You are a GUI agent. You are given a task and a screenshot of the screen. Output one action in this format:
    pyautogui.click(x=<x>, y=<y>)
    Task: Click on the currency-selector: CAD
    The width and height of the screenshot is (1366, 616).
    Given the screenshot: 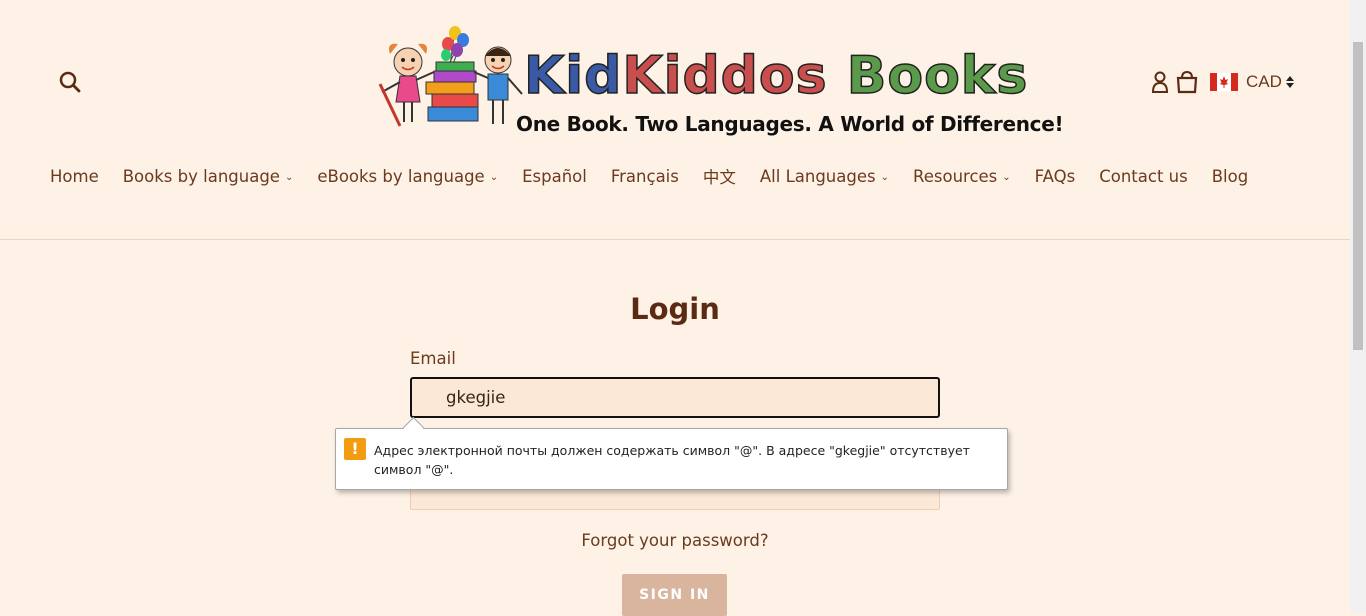 What is the action you would take?
    pyautogui.click(x=1252, y=82)
    